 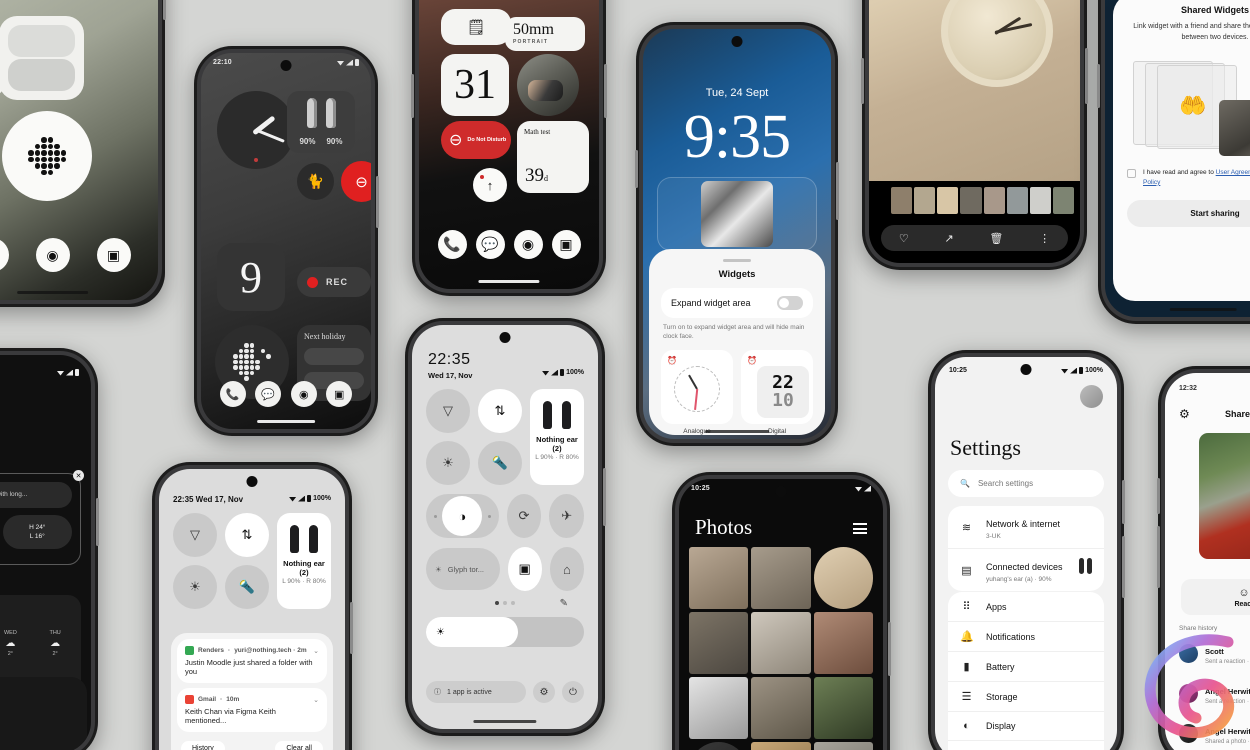 What do you see at coordinates (1131, 173) in the screenshot?
I see `consent-checkbox` at bounding box center [1131, 173].